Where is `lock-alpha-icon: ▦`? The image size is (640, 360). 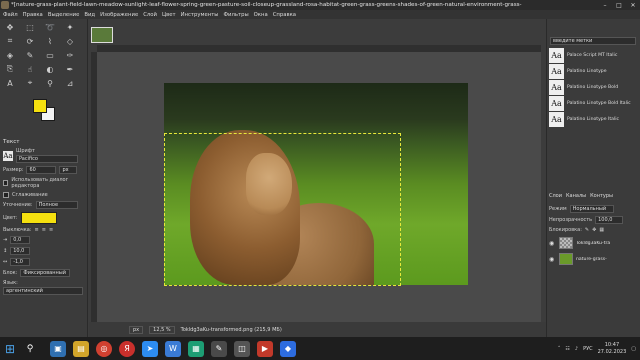
lock-alpha-icon: ▦ is located at coordinates (601, 230).